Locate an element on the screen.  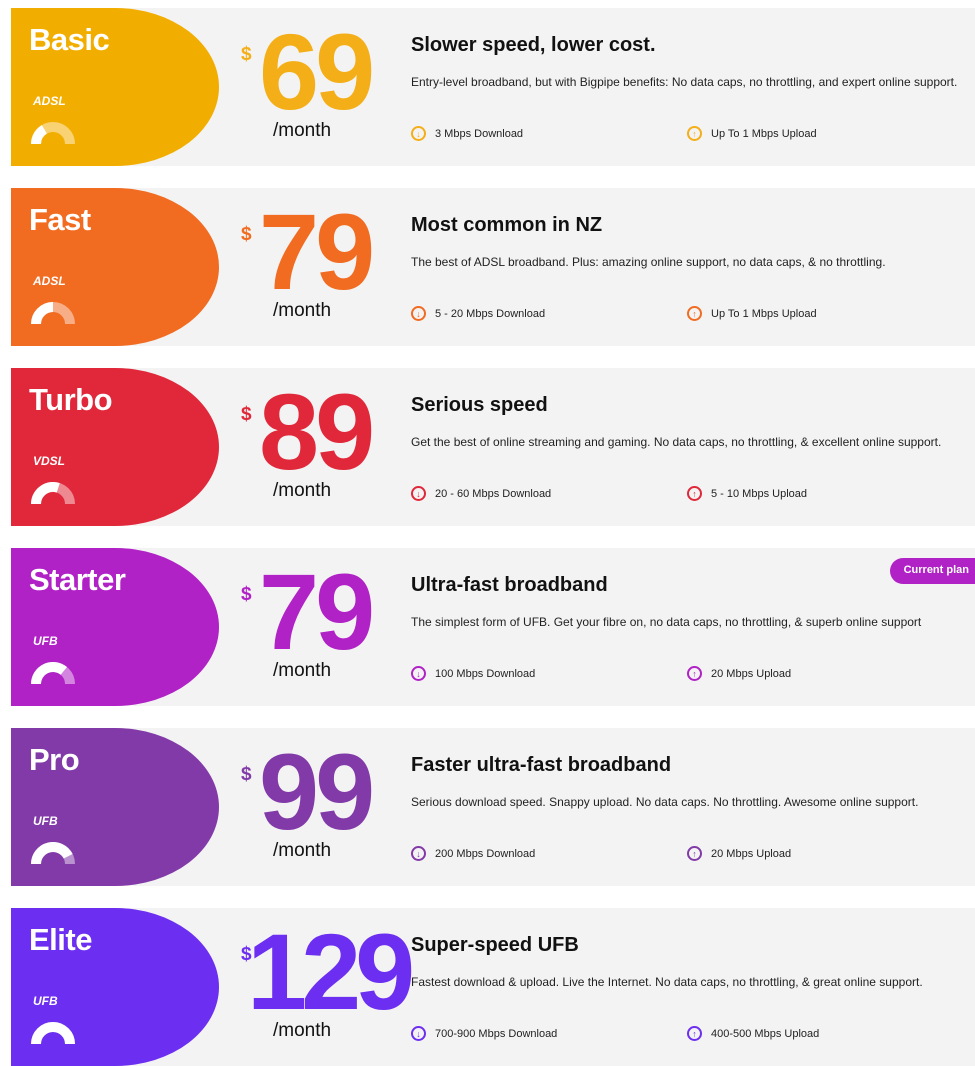
plan-headline: Slower speed, lower cost. is located at coordinates (533, 45).